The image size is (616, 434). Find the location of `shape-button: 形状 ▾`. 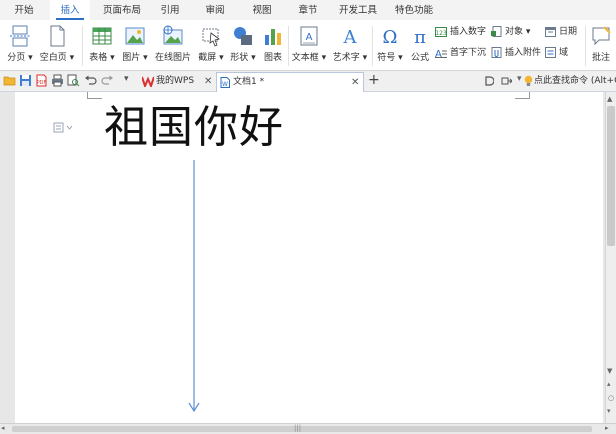

shape-button: 形状 ▾ is located at coordinates (243, 45).